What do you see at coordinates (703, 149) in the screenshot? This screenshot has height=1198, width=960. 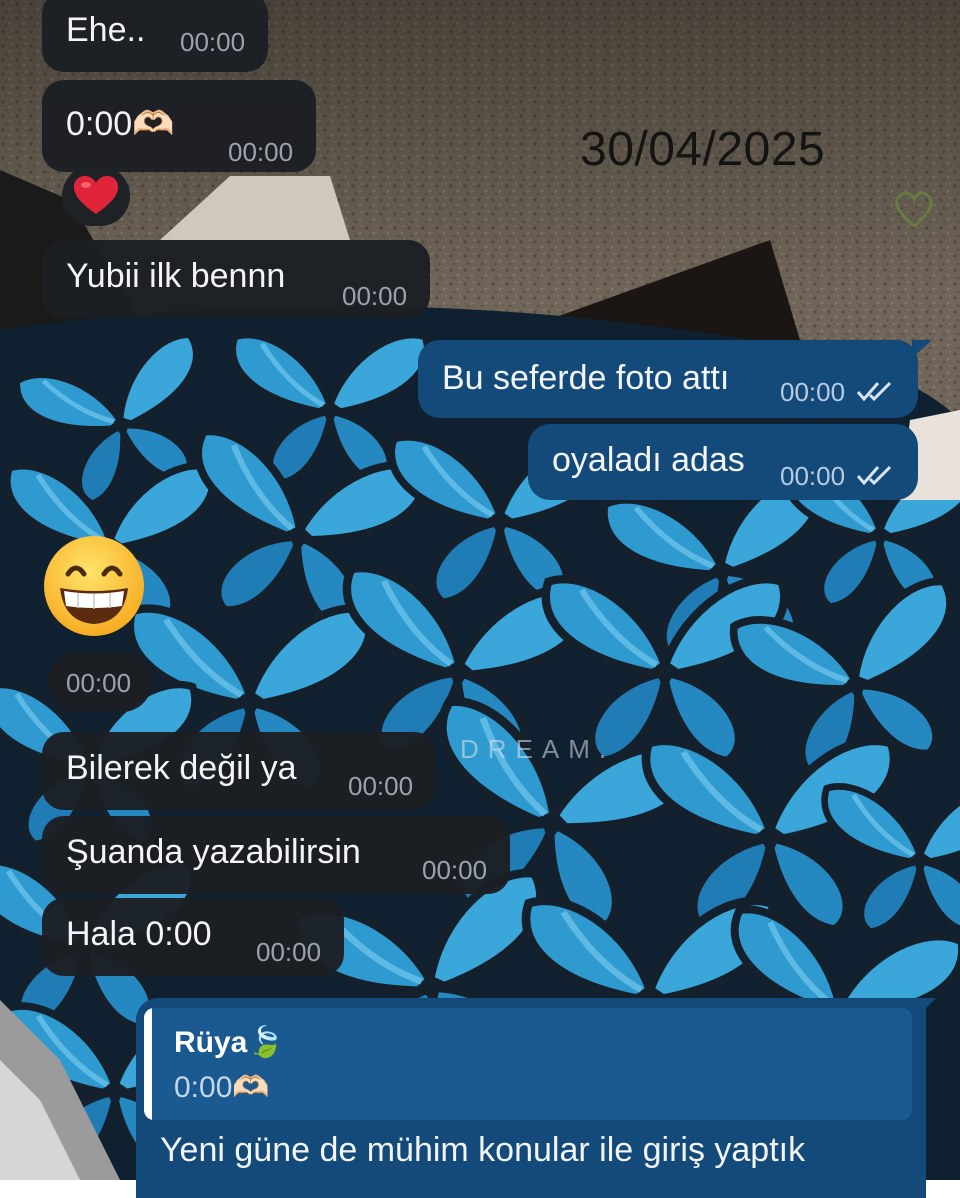 I see `photo-date-stamp: 30/04/2025` at bounding box center [703, 149].